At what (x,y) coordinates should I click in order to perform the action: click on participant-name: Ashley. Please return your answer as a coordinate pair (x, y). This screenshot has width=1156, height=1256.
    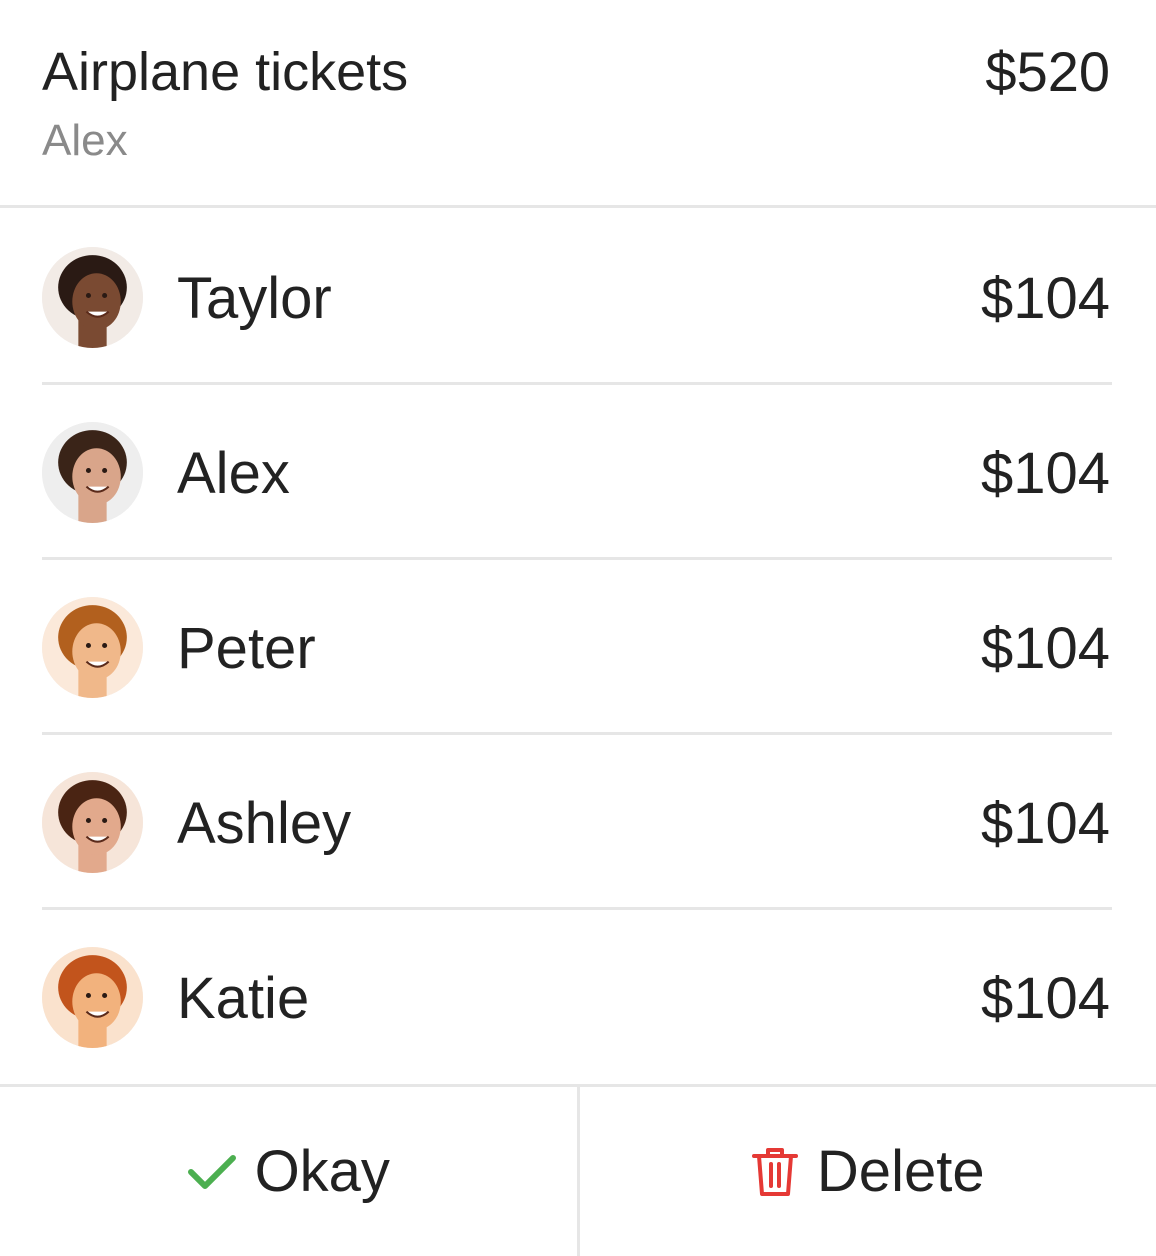
    Looking at the image, I should click on (264, 823).